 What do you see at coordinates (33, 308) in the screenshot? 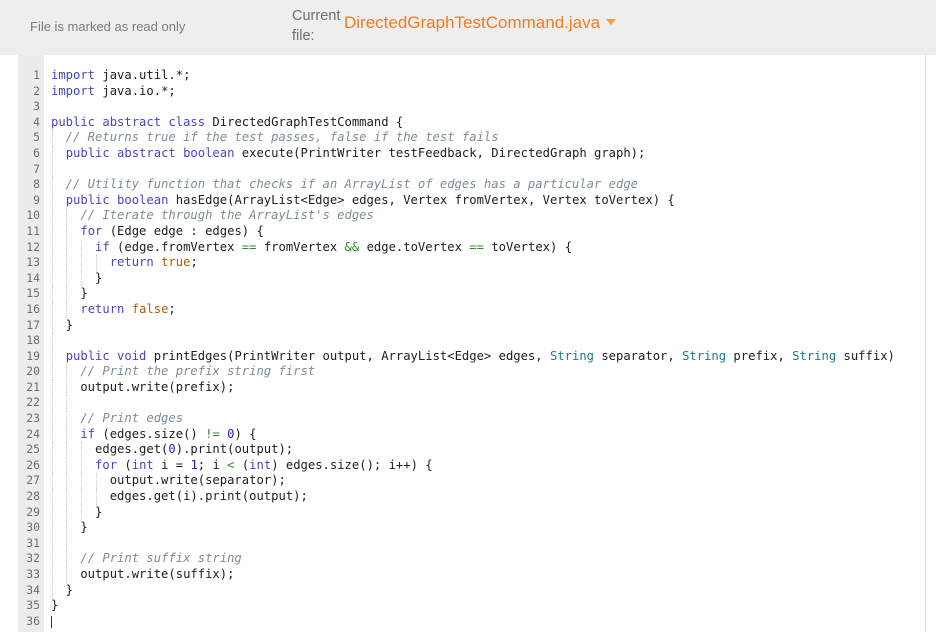
I see `line-number: 16` at bounding box center [33, 308].